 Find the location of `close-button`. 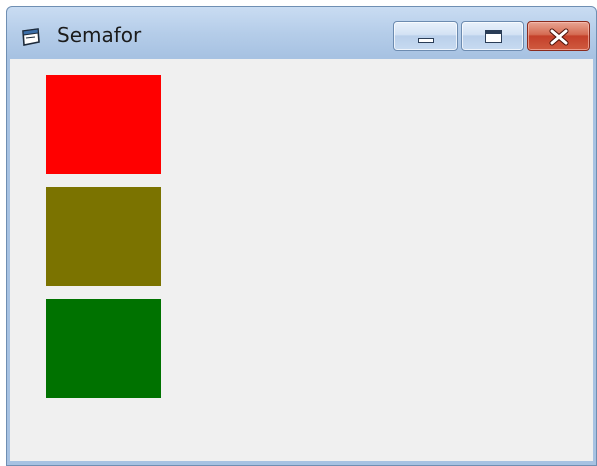

close-button is located at coordinates (558, 36).